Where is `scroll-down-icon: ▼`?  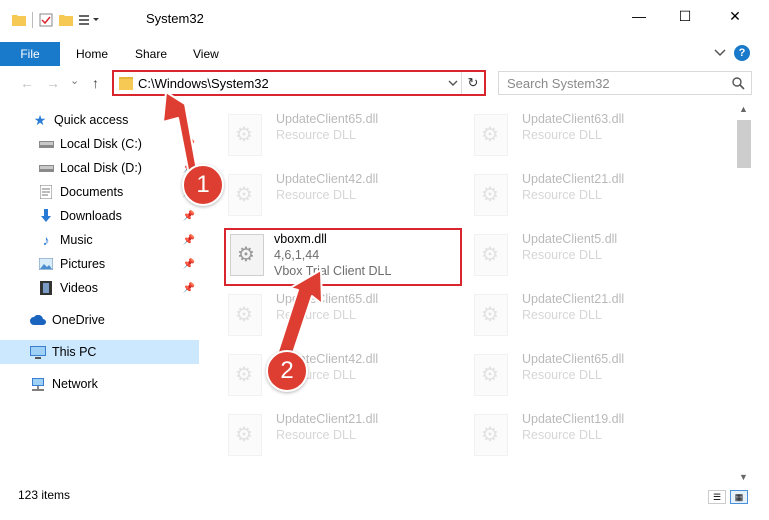 scroll-down-icon: ▼ is located at coordinates (743, 477).